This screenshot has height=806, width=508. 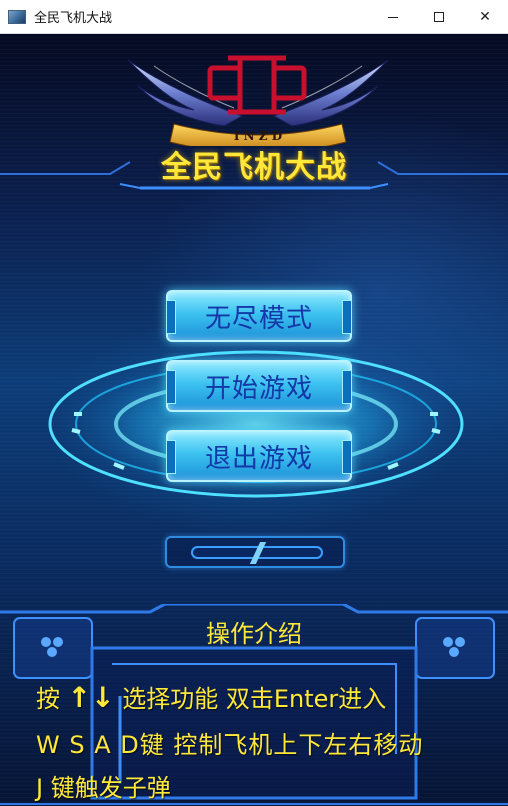 I want to click on close-button: ✕, so click(x=485, y=17).